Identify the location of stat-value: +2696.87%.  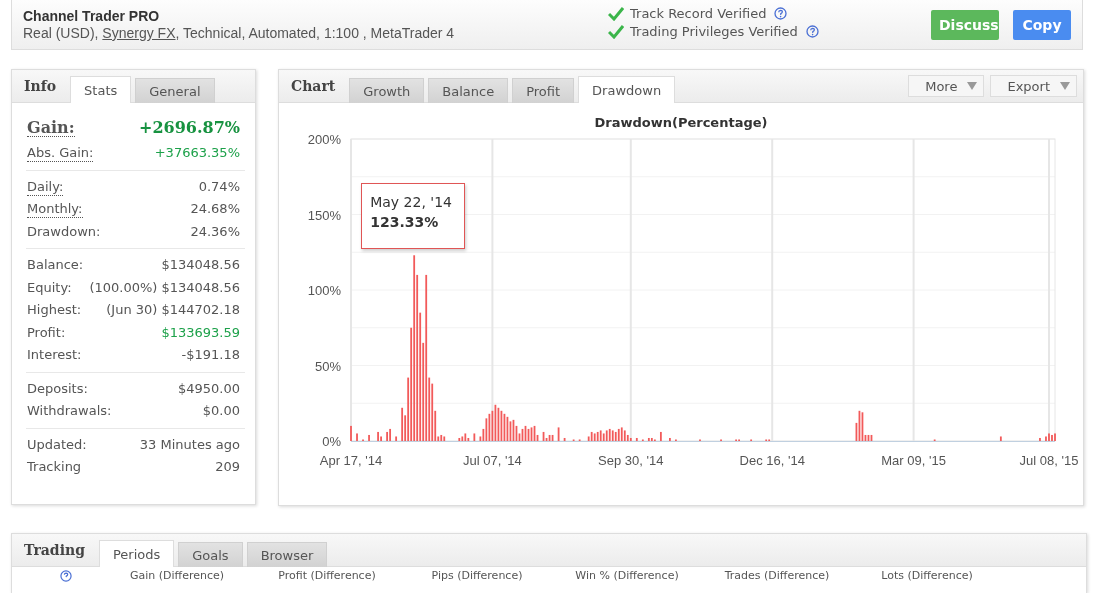
(189, 127).